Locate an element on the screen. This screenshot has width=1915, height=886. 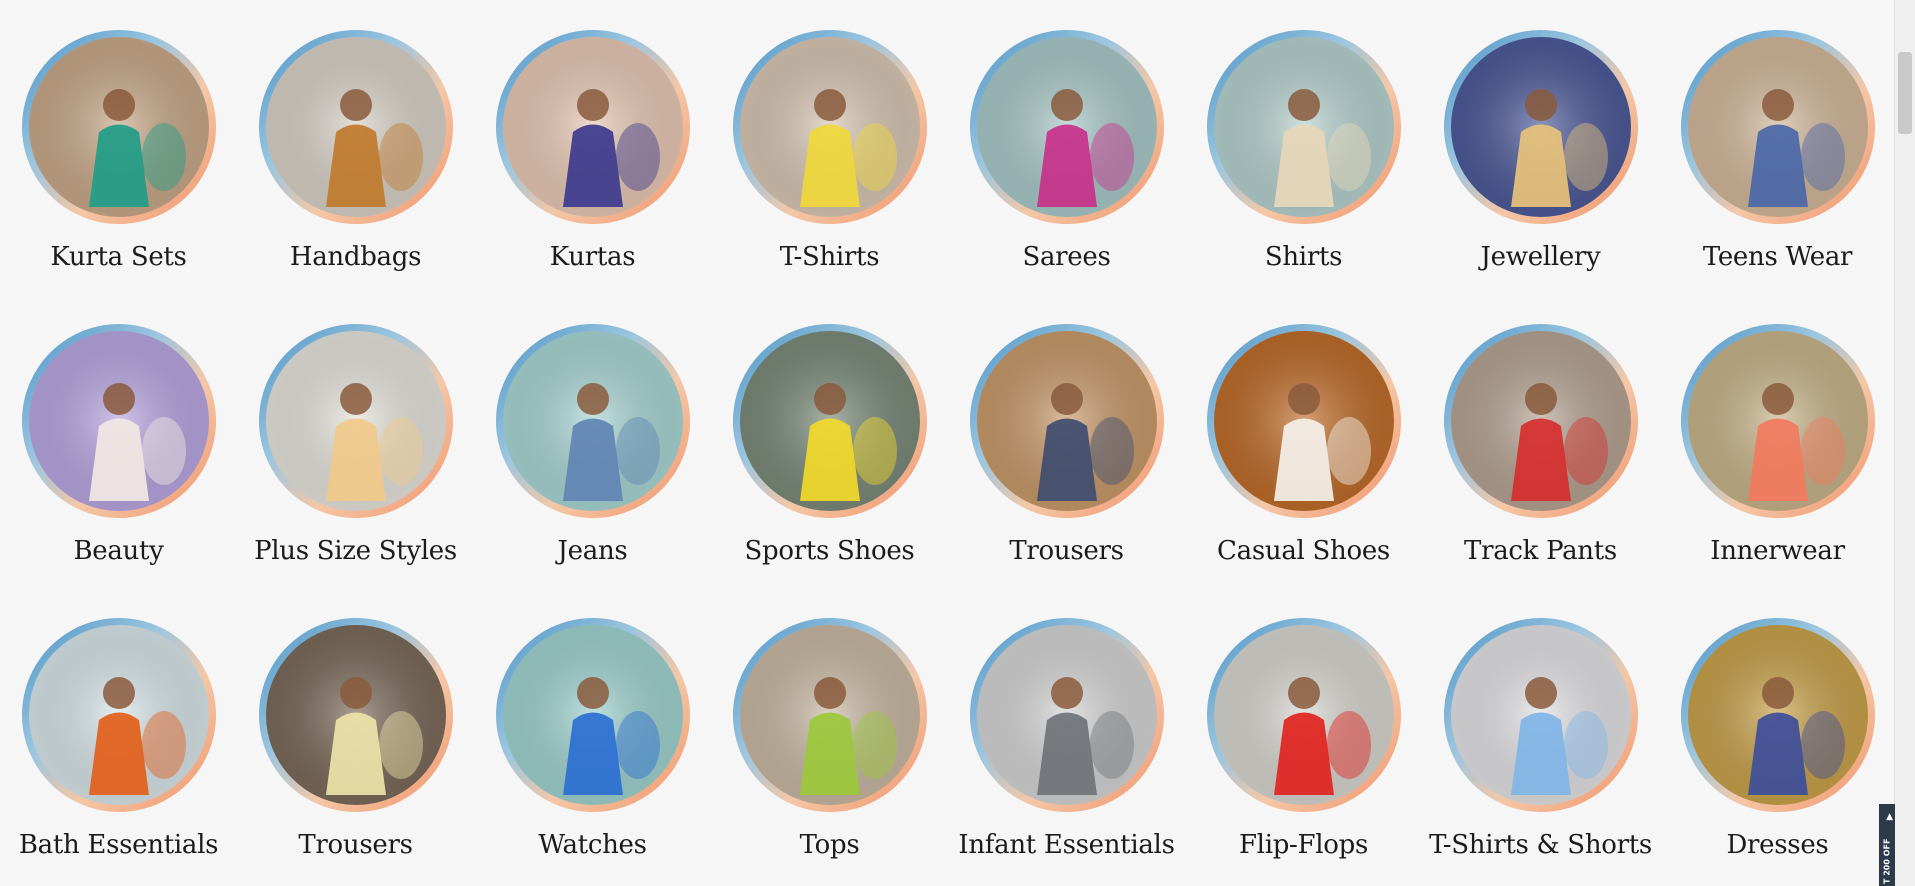
category-label: Jewellery is located at coordinates (1541, 257).